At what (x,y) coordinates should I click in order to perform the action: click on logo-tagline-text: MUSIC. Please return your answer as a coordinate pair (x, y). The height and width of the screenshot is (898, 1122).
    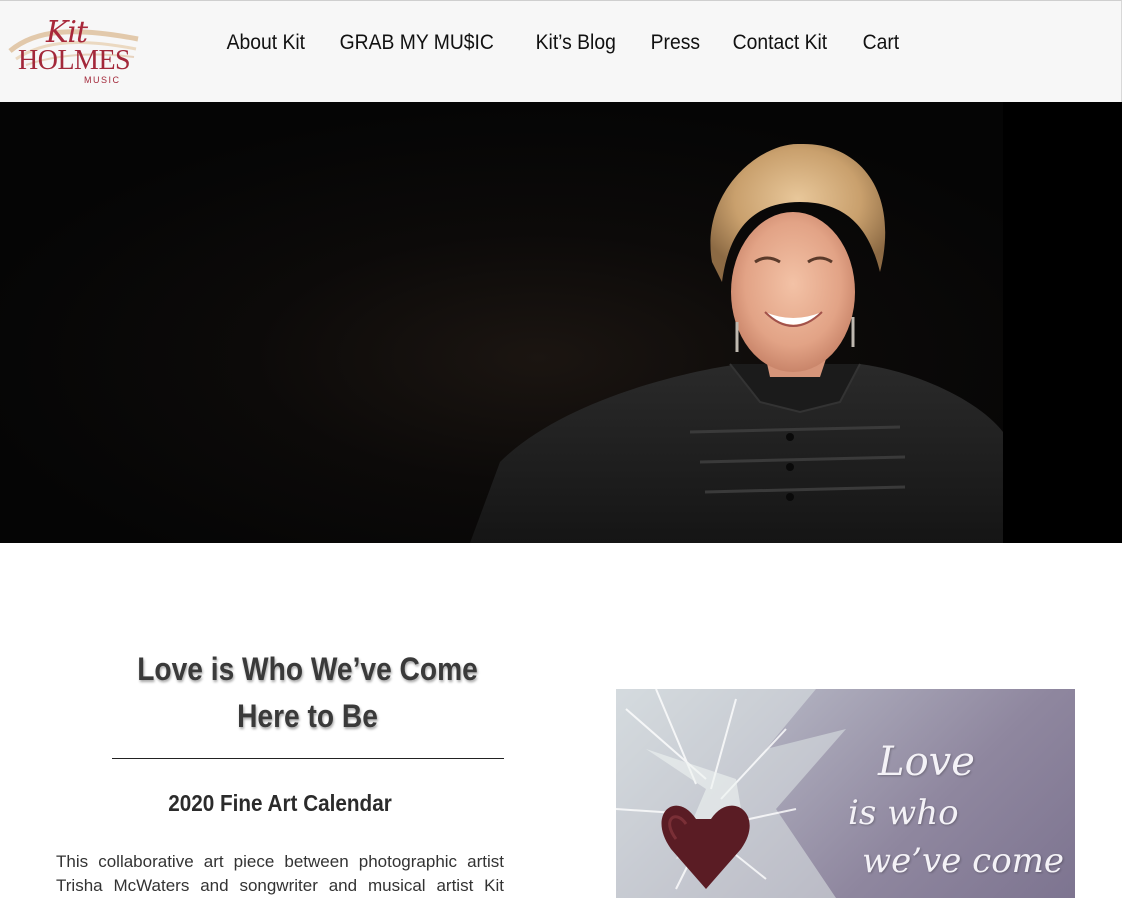
    Looking at the image, I should click on (102, 80).